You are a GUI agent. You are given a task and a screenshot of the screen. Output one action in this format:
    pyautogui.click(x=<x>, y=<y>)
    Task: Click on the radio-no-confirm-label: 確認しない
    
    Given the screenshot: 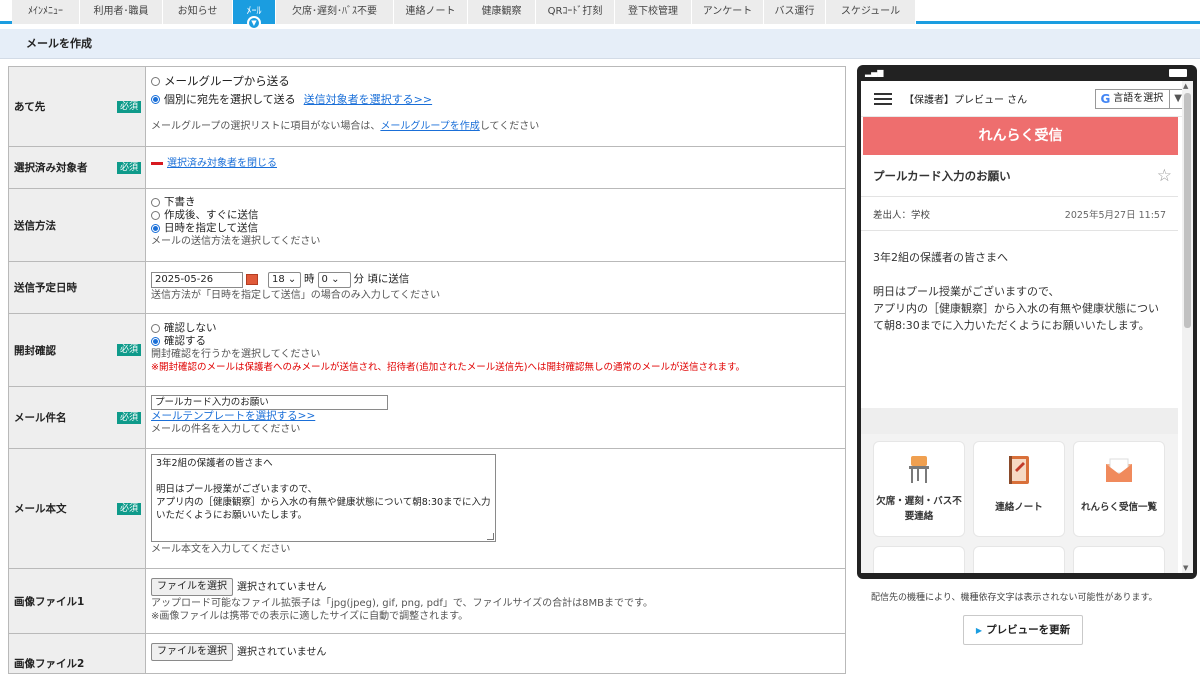 What is the action you would take?
    pyautogui.click(x=190, y=328)
    